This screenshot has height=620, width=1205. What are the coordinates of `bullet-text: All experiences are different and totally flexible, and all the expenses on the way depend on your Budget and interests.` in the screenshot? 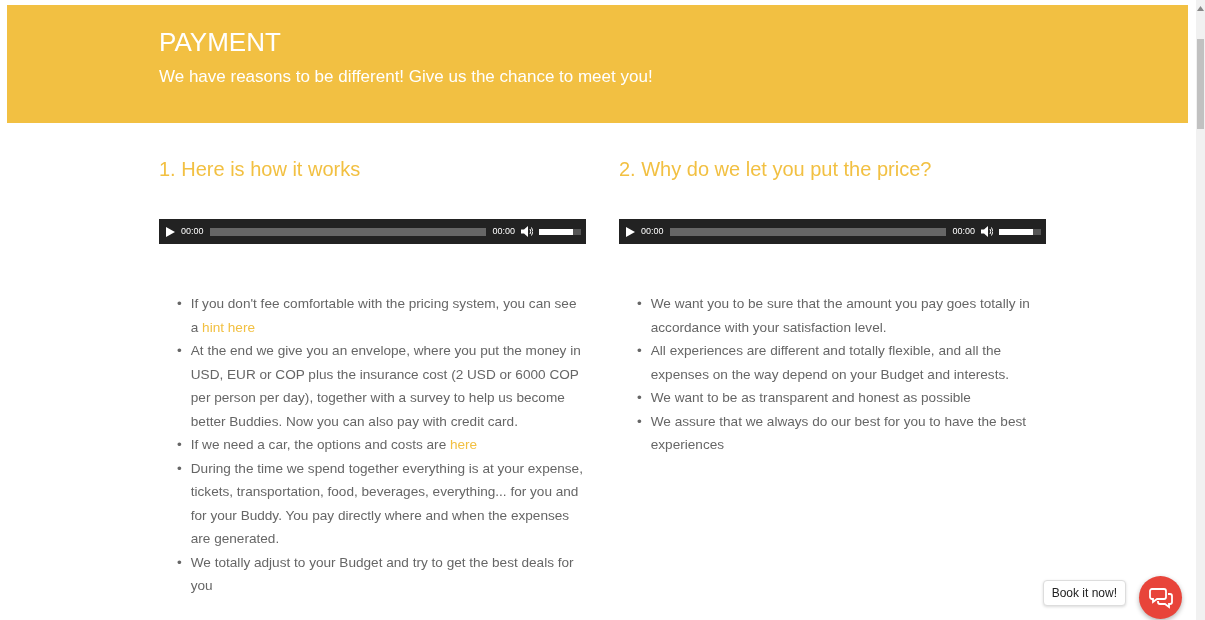 It's located at (830, 363).